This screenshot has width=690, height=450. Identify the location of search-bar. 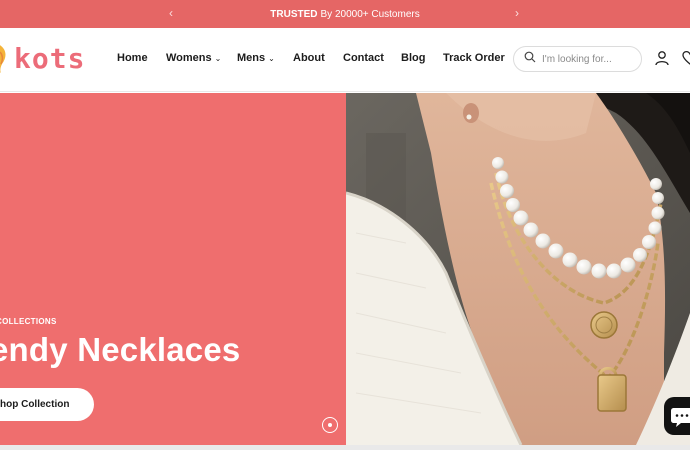
(577, 59).